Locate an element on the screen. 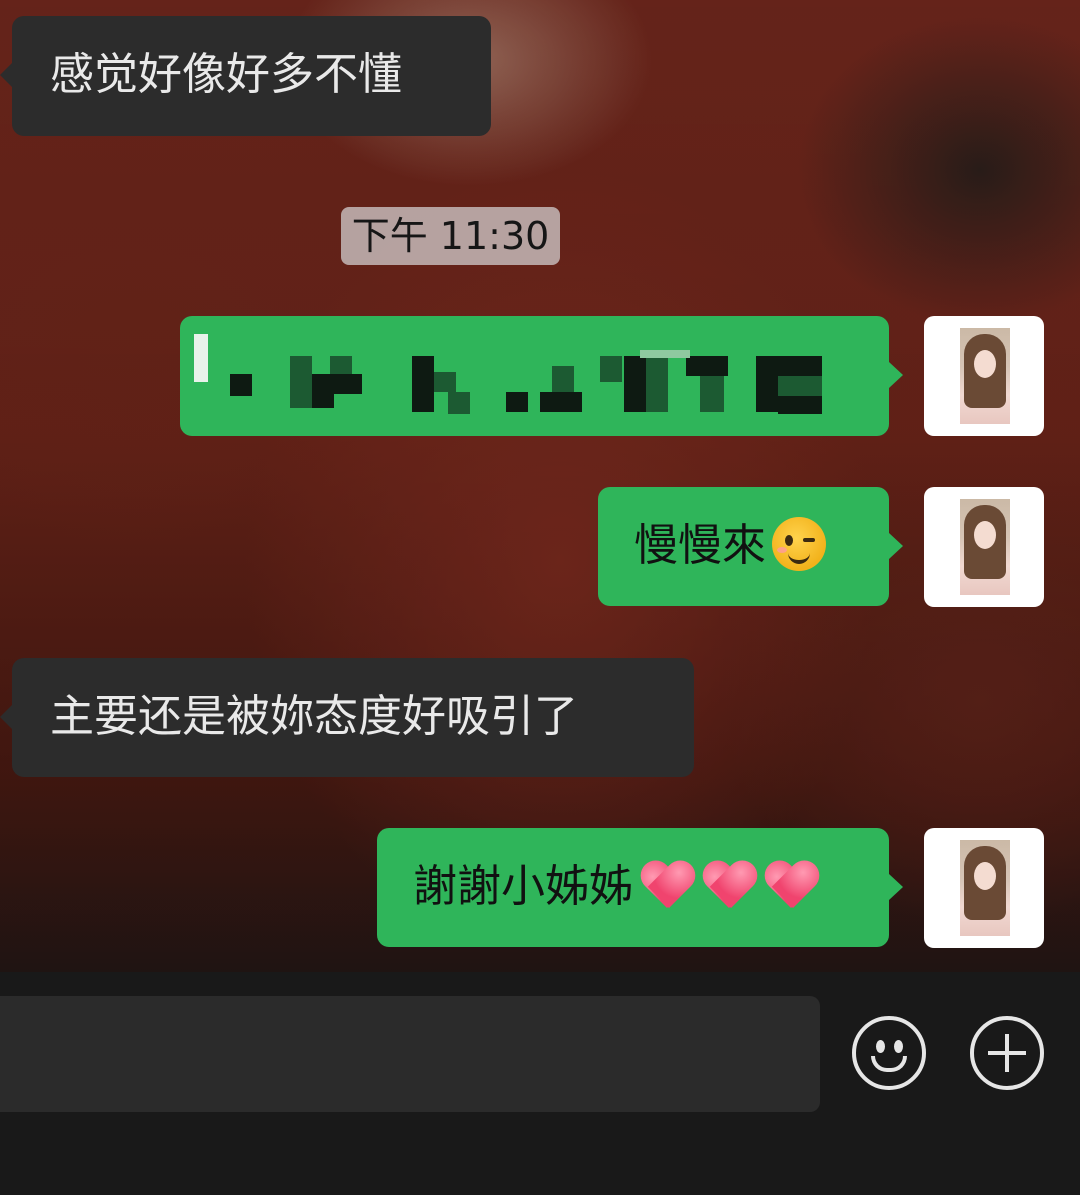 This screenshot has width=1080, height=1195. timestamp-label: 下午 11:30 is located at coordinates (450, 236).